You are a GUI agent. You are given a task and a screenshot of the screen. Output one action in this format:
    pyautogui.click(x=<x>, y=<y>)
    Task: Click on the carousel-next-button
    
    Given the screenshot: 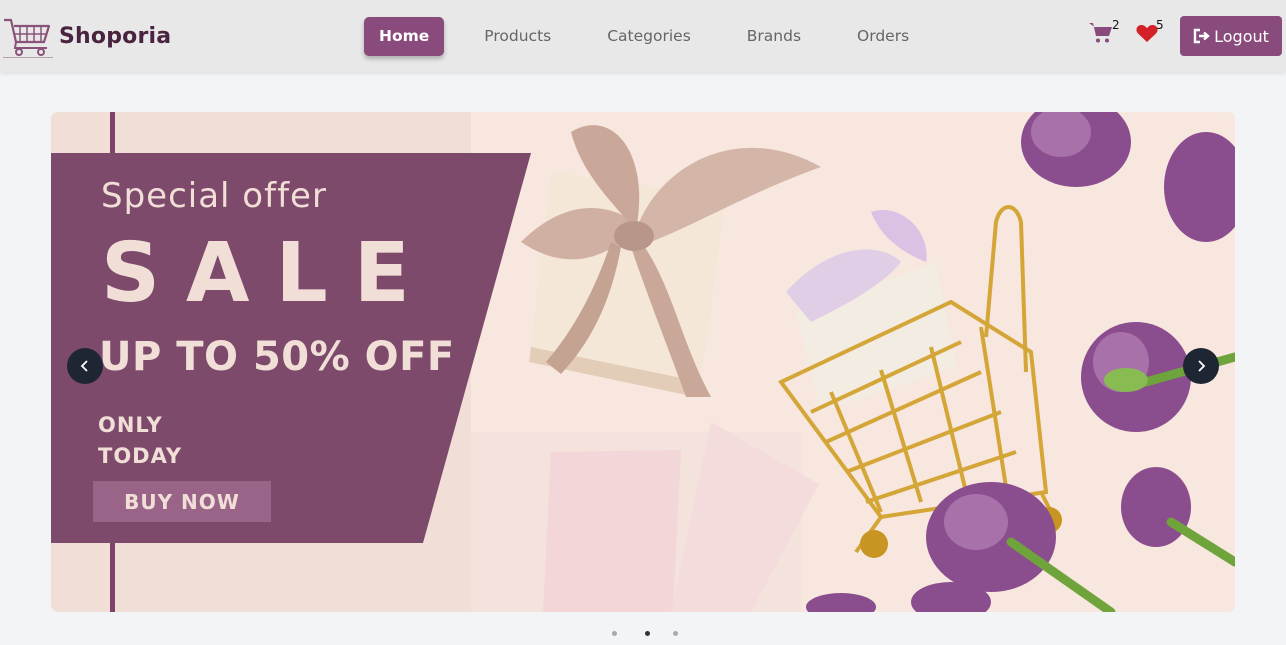 What is the action you would take?
    pyautogui.click(x=1201, y=366)
    